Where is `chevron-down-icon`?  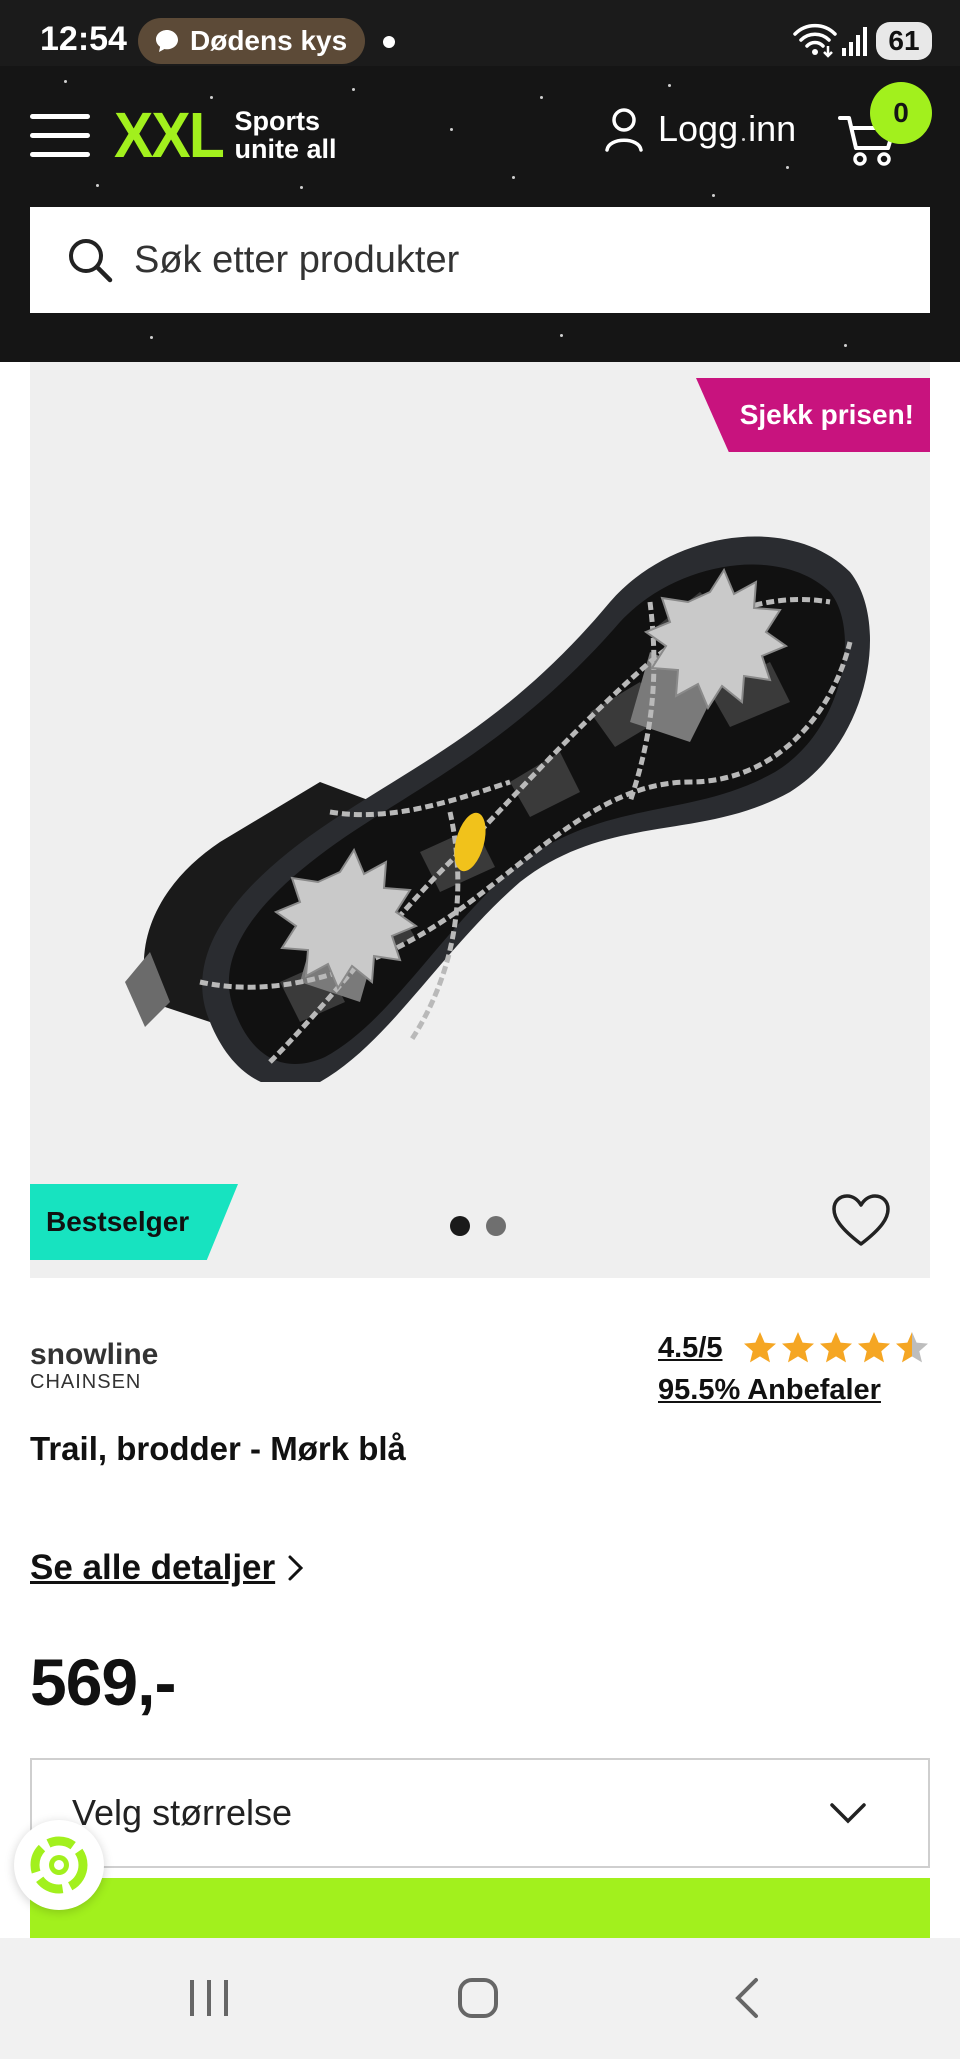
chevron-down-icon is located at coordinates (848, 1813).